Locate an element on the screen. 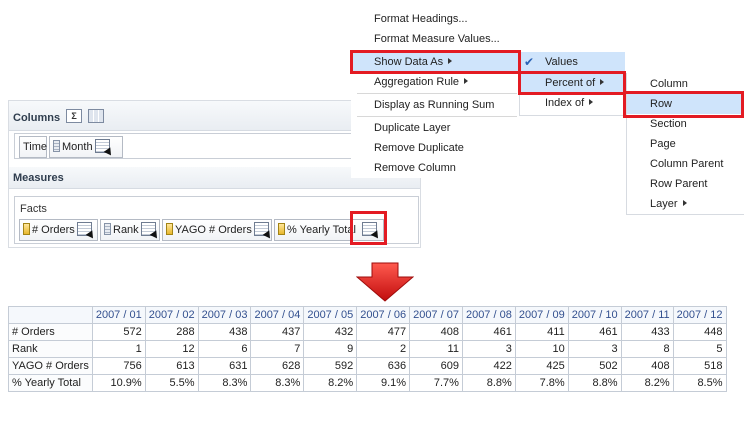 This screenshot has height=442, width=754. submenu-item-layer: Layer is located at coordinates (685, 204).